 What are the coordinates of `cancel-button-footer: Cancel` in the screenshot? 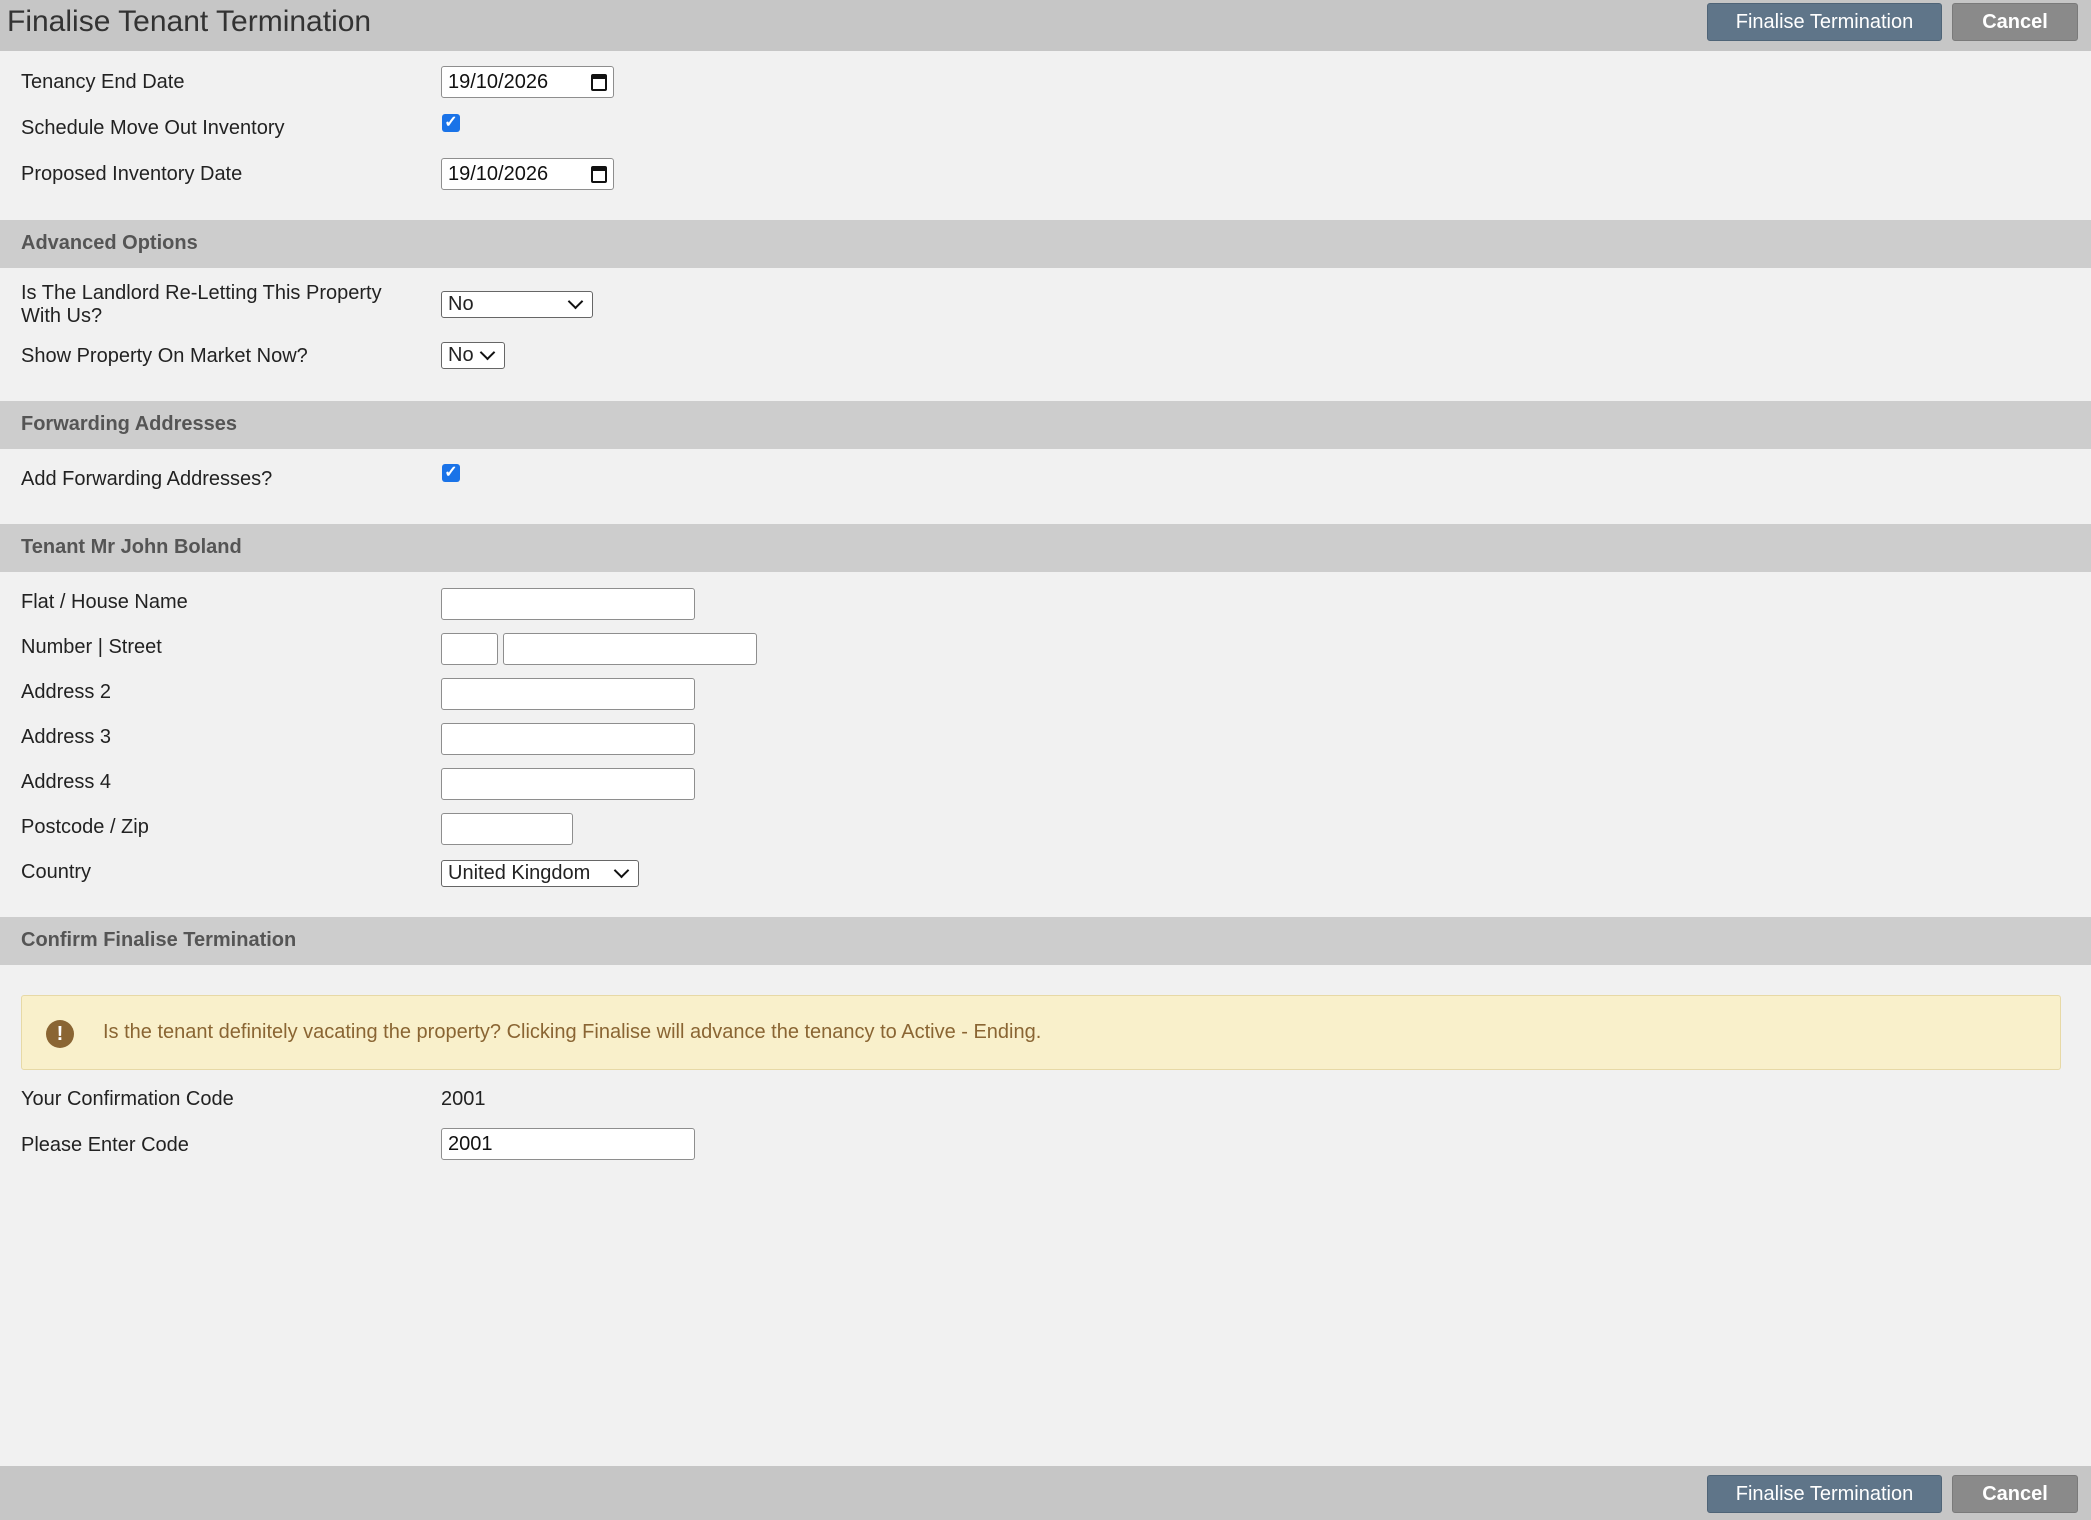 It's located at (2015, 1494).